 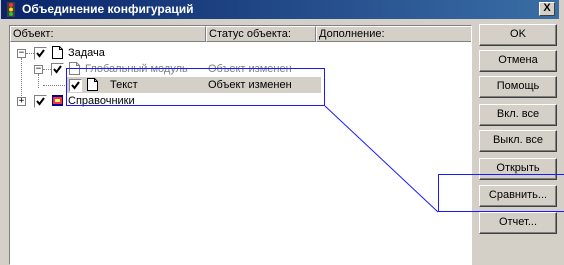 I want to click on annotation-connector, so click(x=381, y=159).